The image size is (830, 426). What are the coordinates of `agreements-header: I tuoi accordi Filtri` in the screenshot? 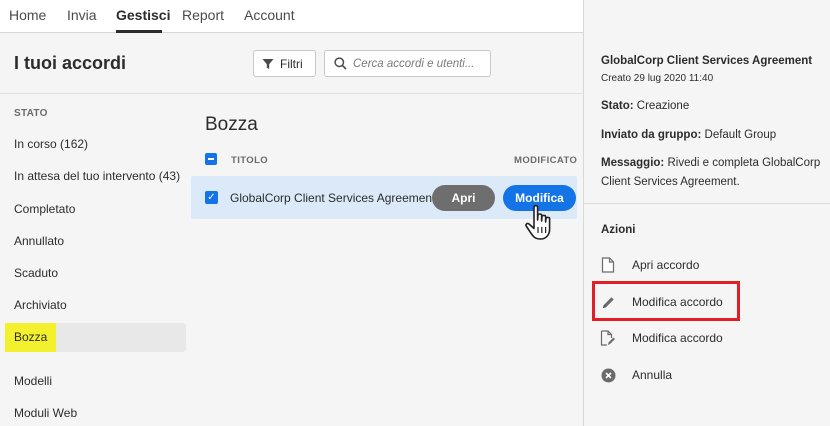 It's located at (291, 63).